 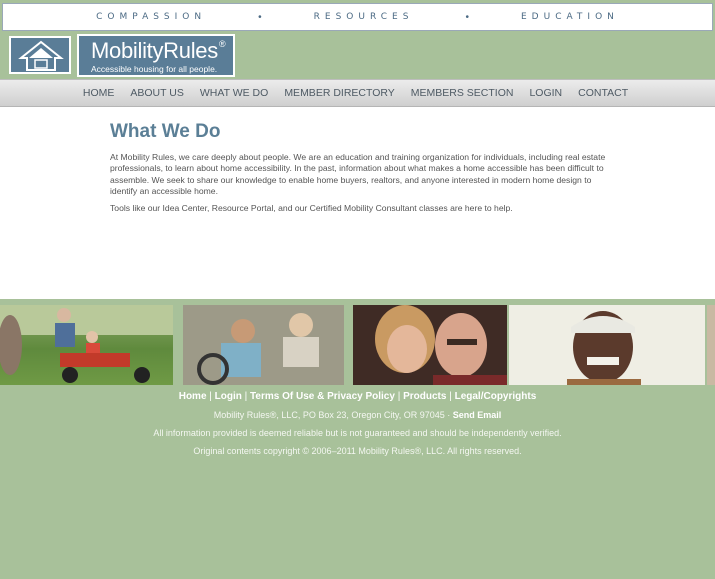 I want to click on nav-login: LOGIN, so click(x=545, y=93).